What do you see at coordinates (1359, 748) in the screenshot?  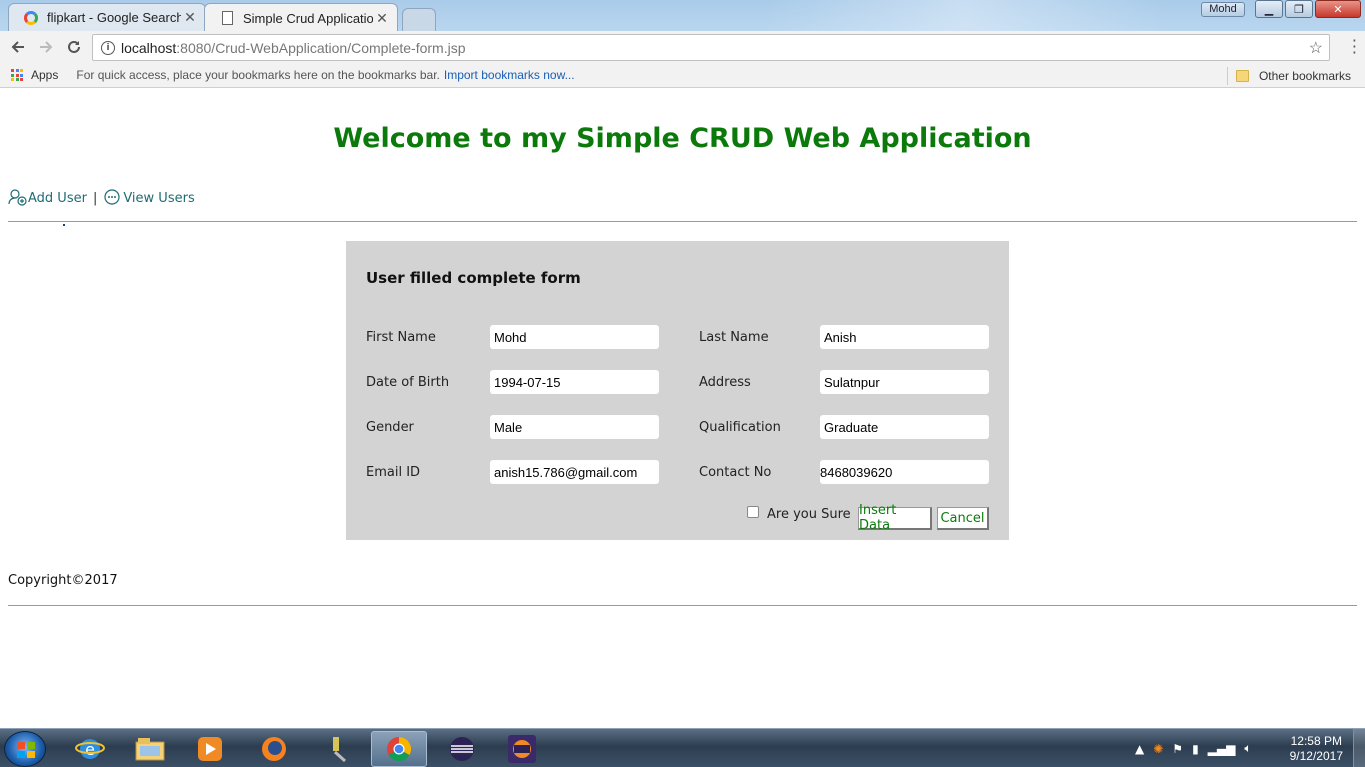 I see `show-desktop-button` at bounding box center [1359, 748].